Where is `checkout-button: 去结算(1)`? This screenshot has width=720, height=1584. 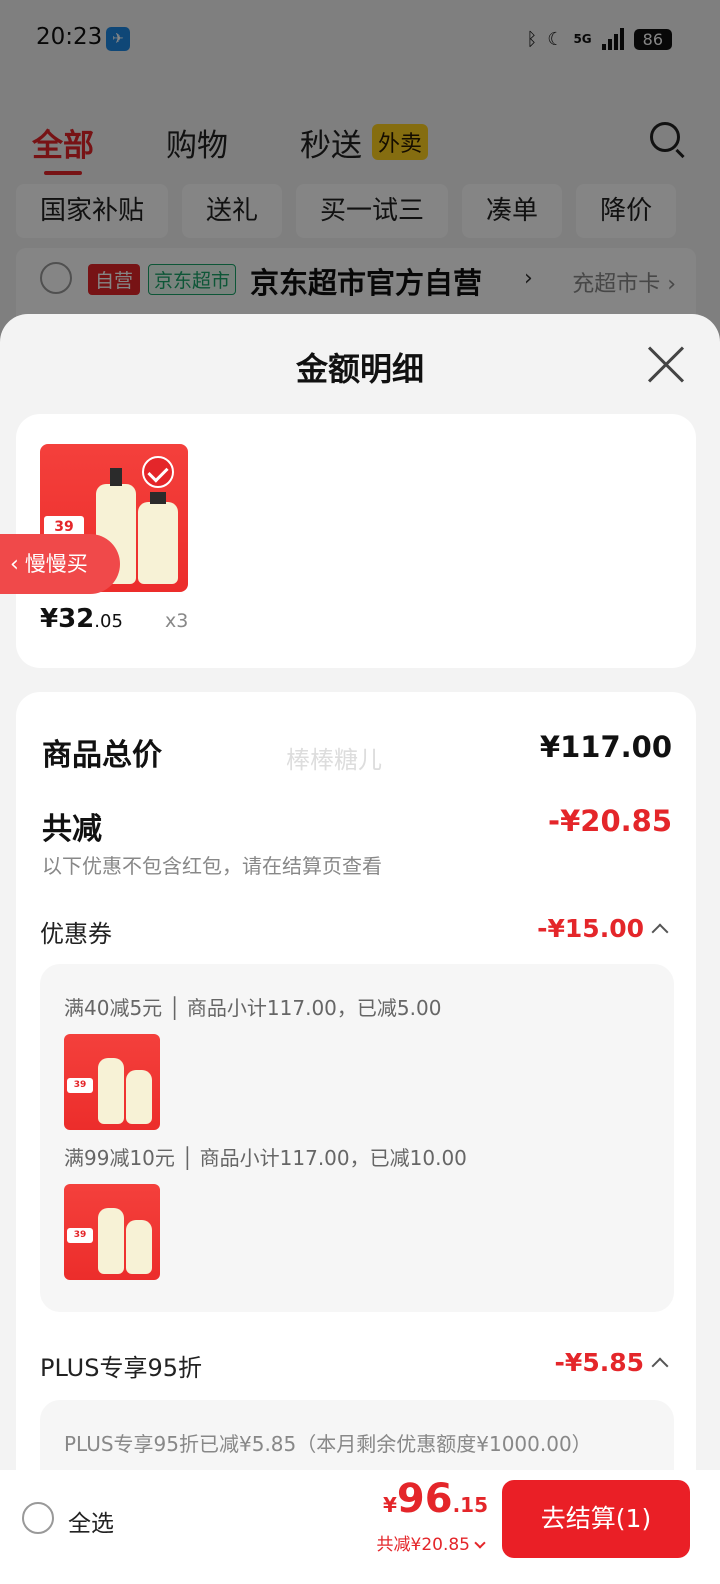 checkout-button: 去结算(1) is located at coordinates (596, 1519).